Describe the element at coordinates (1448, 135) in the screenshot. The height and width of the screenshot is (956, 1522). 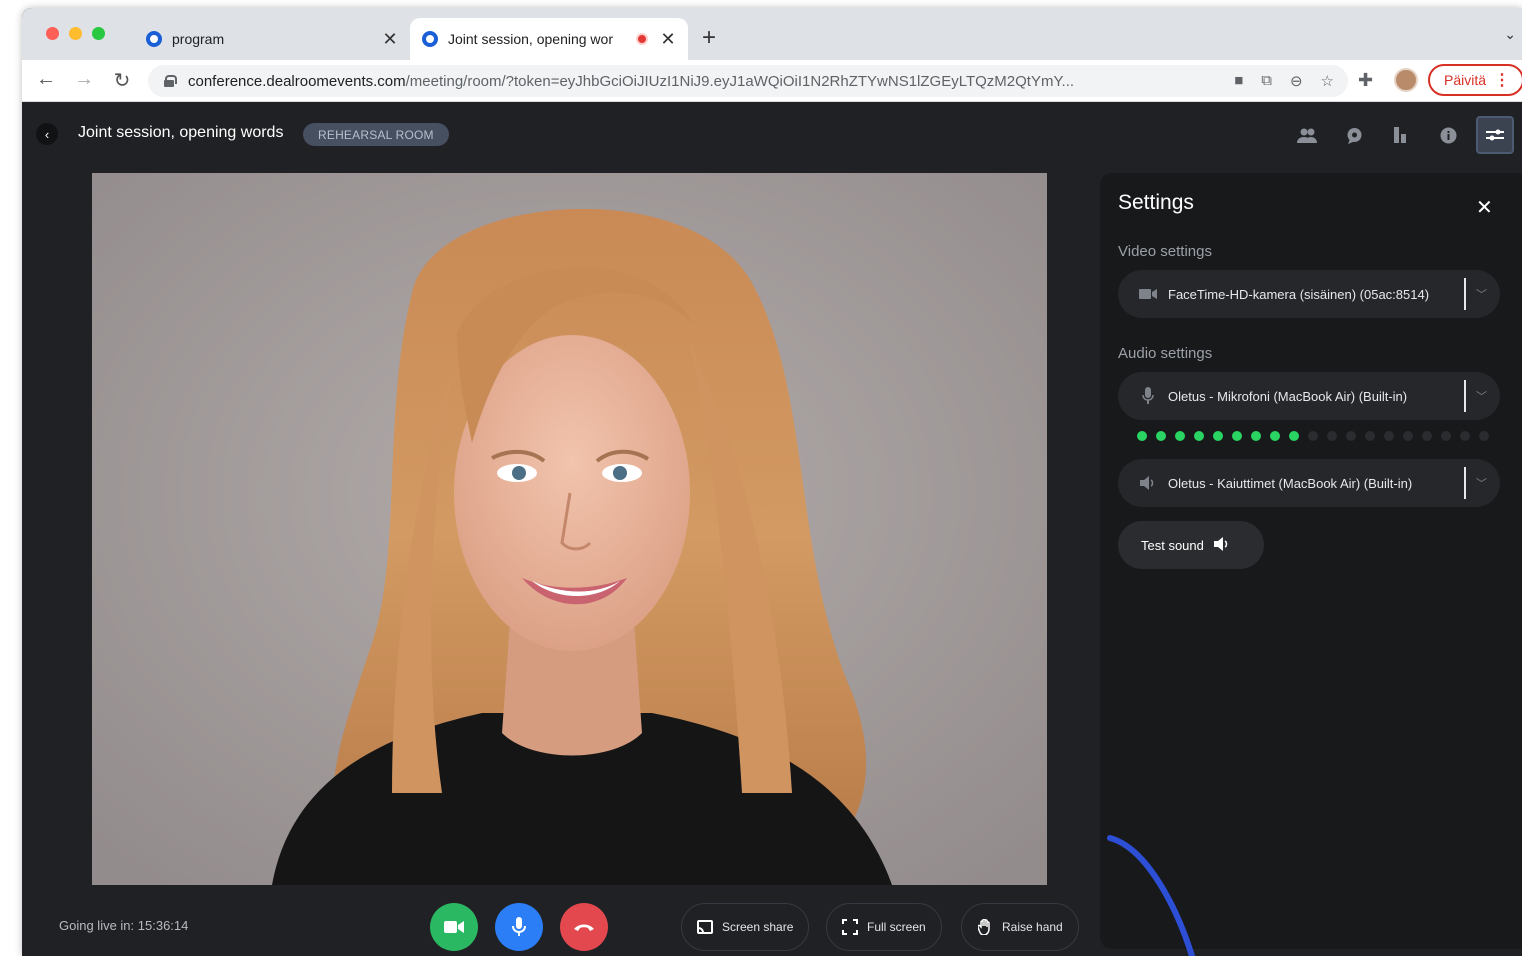
I see `info-icon` at that location.